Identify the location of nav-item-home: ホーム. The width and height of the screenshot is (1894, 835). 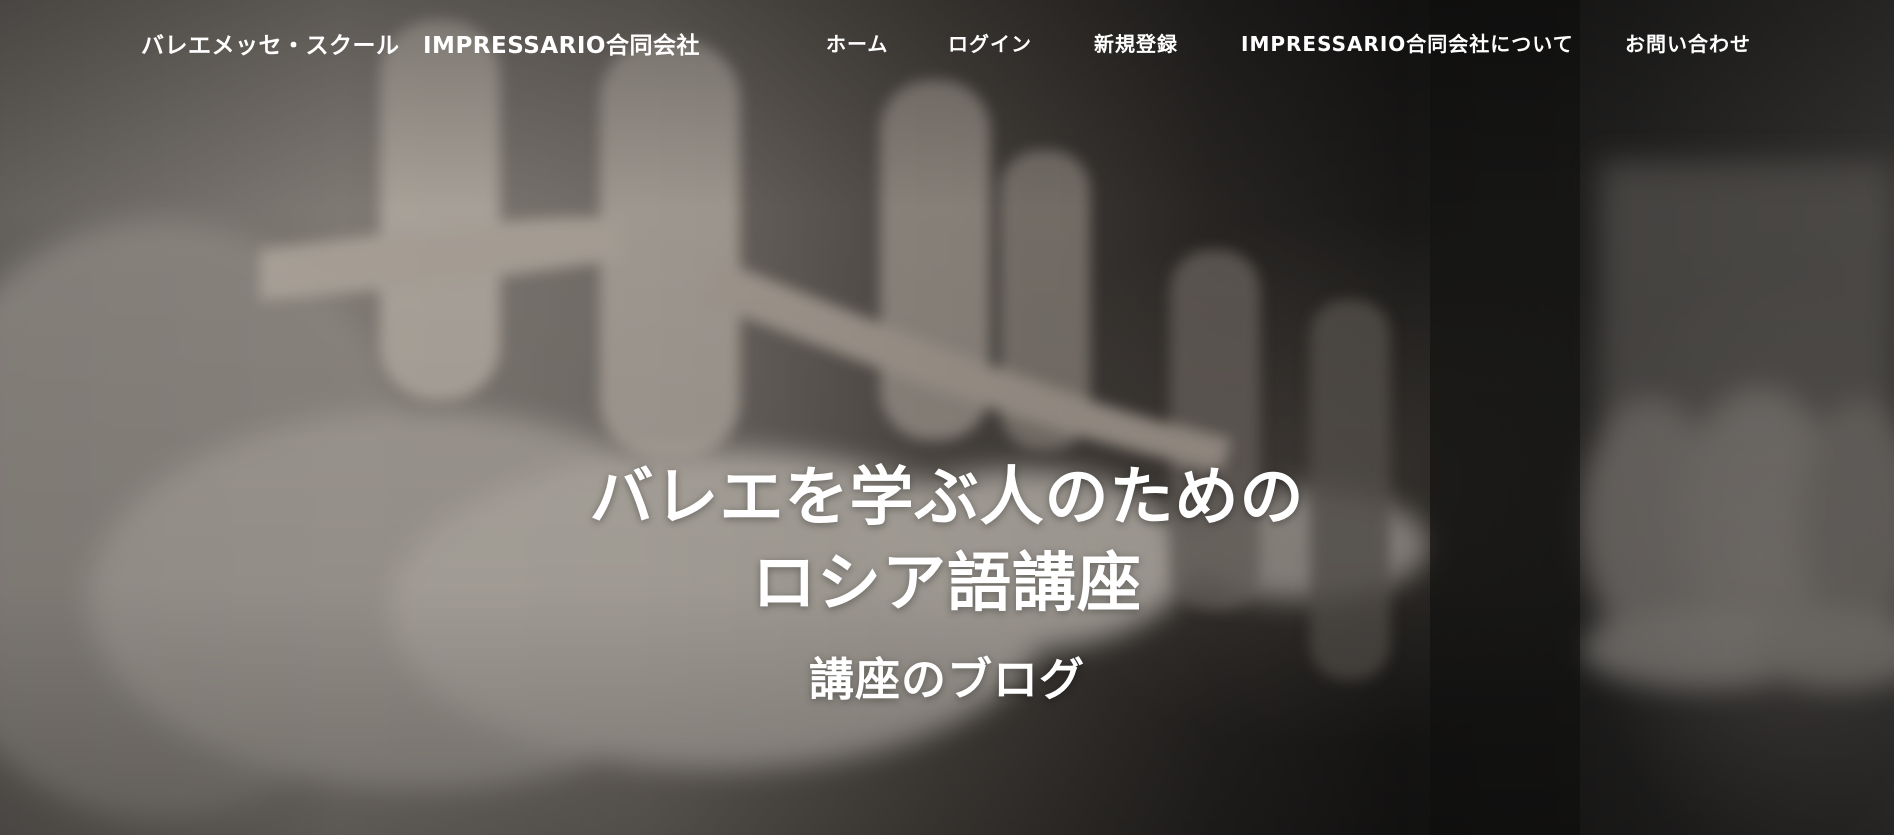
(857, 42).